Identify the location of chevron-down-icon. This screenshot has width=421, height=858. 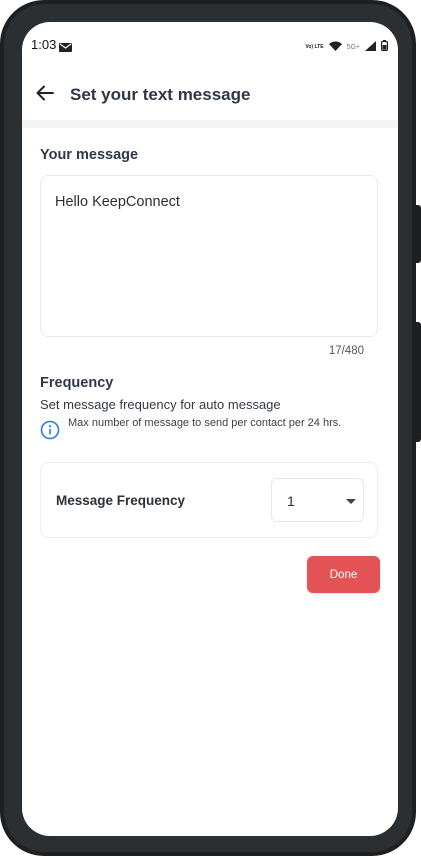
(351, 501).